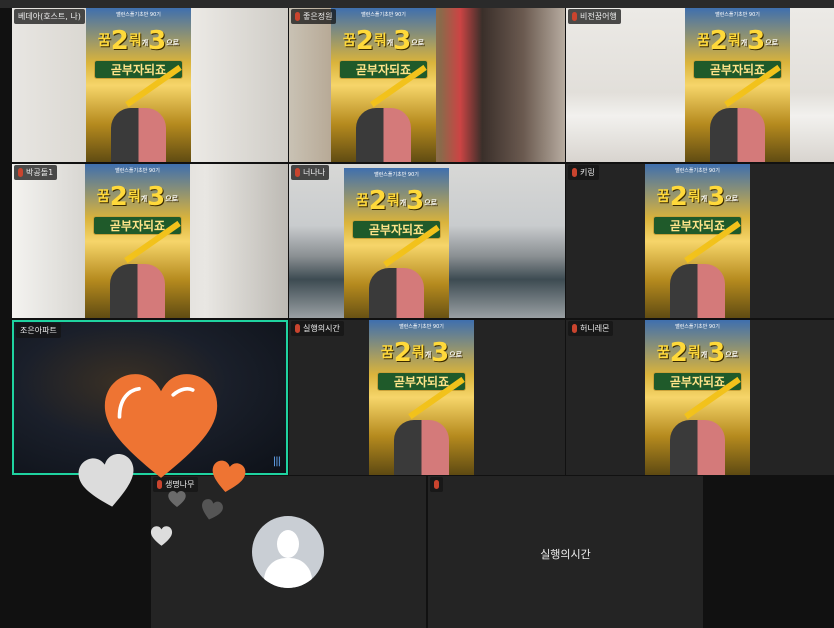 The height and width of the screenshot is (628, 834). What do you see at coordinates (417, 4) in the screenshot?
I see `top-bar` at bounding box center [417, 4].